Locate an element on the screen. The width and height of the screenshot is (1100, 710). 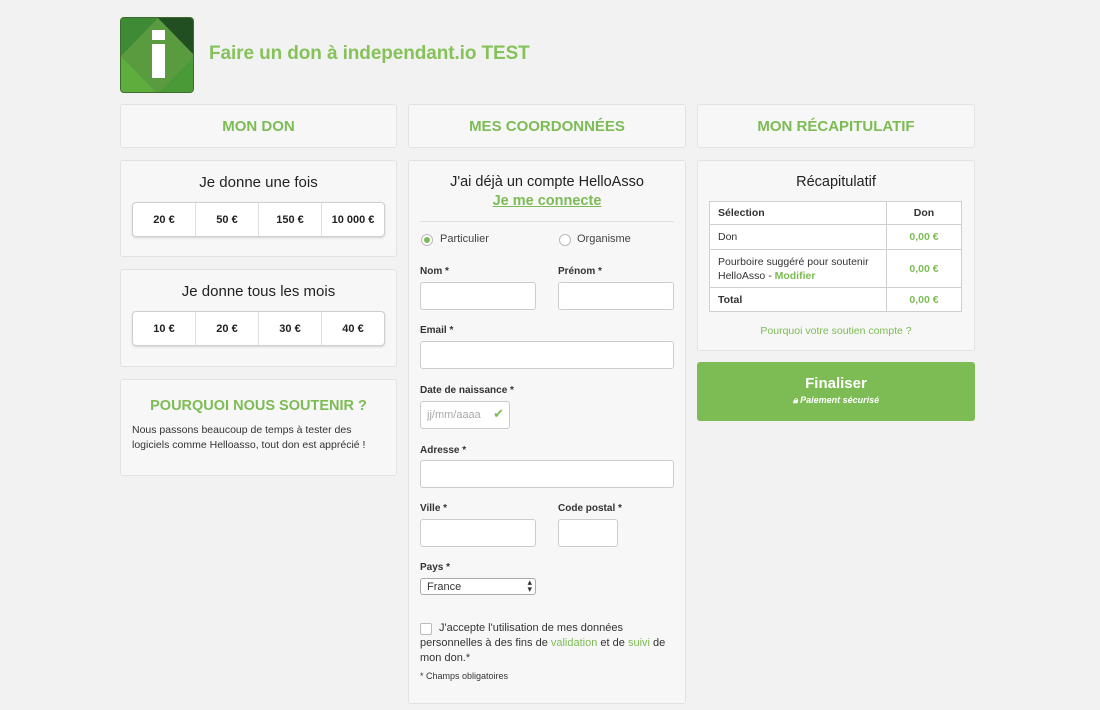
email-label: Email * is located at coordinates (437, 330).